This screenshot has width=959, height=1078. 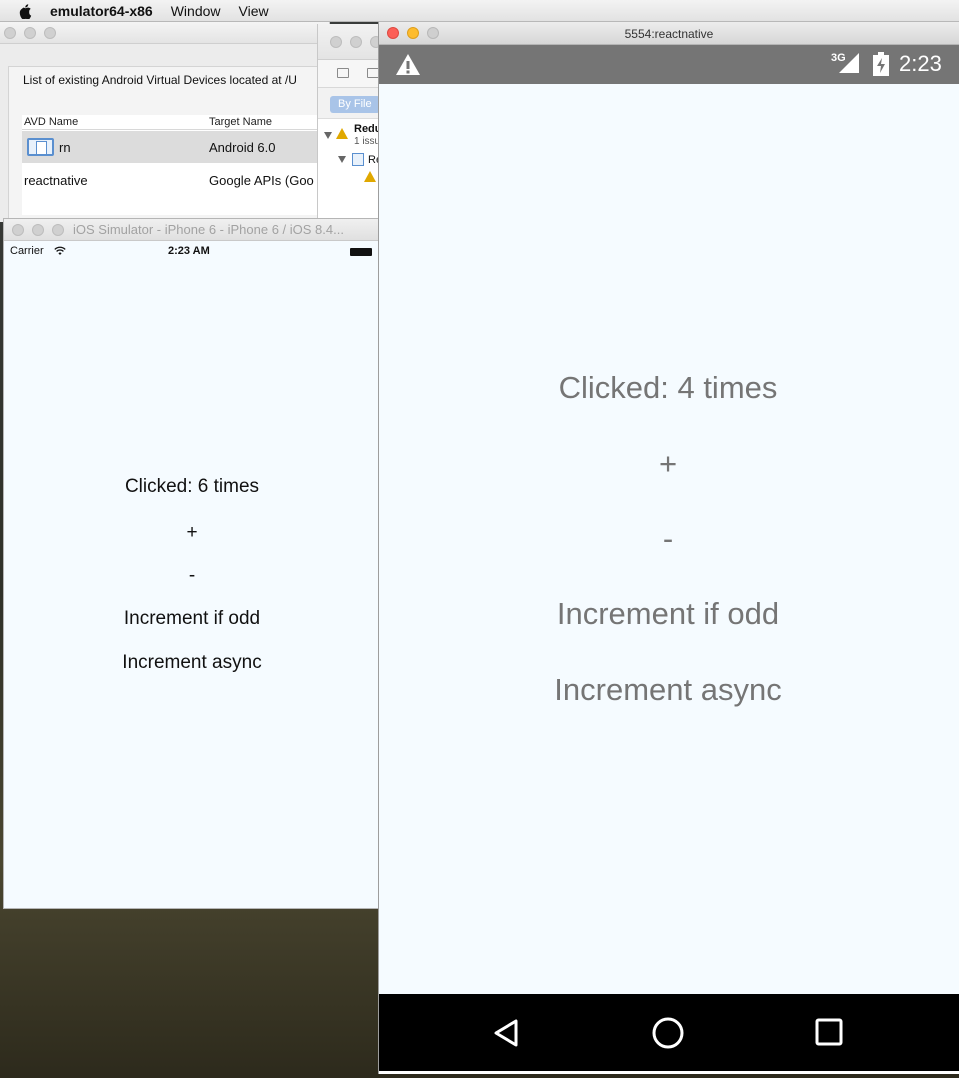 I want to click on menu-bar: emulator64-x86 Window View, so click(x=479, y=11).